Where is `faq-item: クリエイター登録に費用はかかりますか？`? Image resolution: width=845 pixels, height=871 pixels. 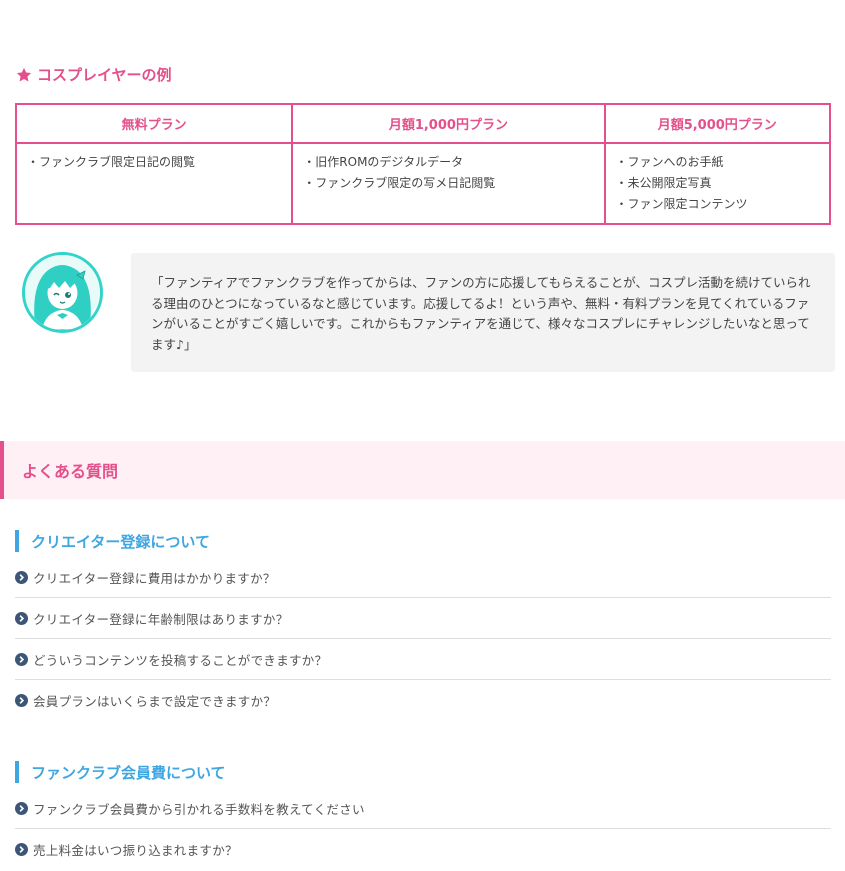 faq-item: クリエイター登録に費用はかかりますか？ is located at coordinates (423, 577).